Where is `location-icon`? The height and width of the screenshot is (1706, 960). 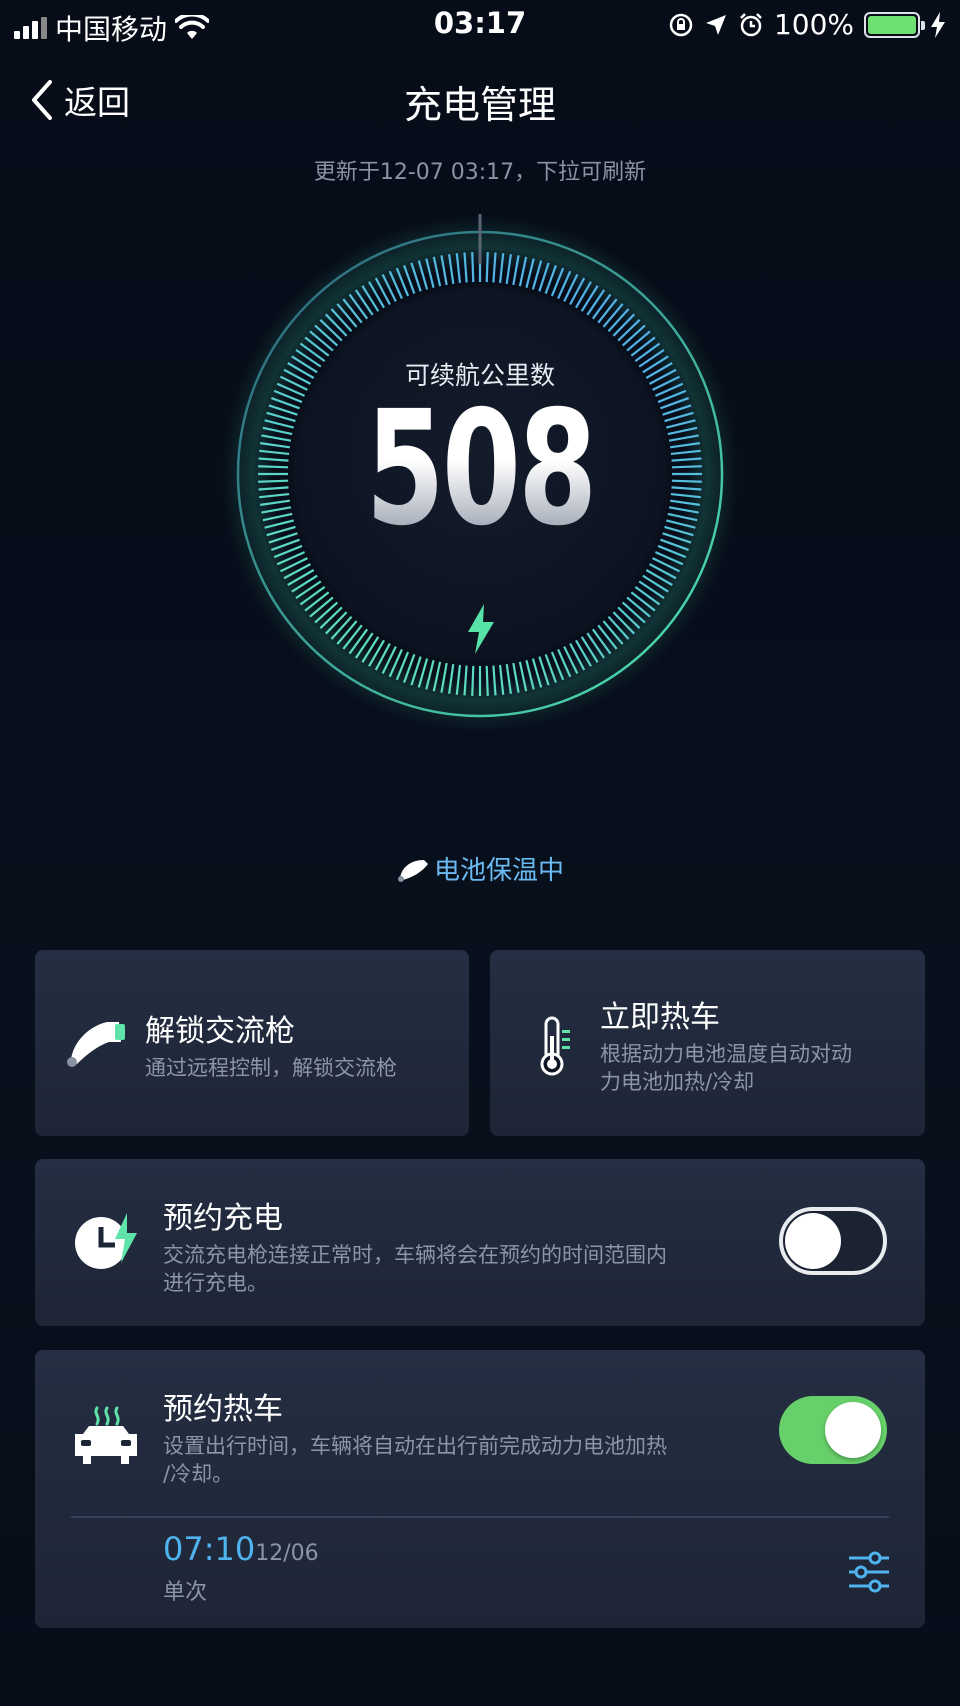
location-icon is located at coordinates (715, 24).